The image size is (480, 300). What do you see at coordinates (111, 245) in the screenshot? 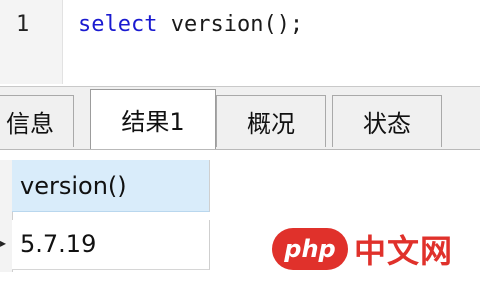
I see `result-cell-version: 5.7.19` at bounding box center [111, 245].